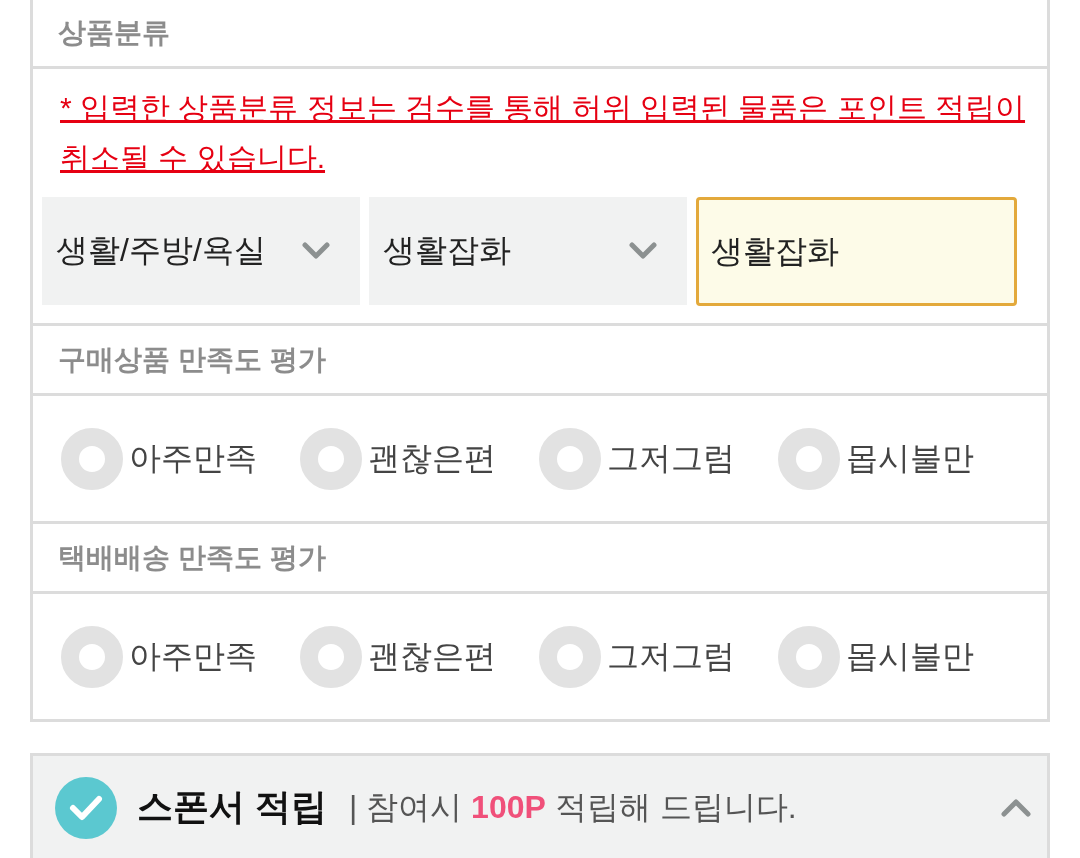 The width and height of the screenshot is (1080, 858). Describe the element at coordinates (86, 807) in the screenshot. I see `check-circle-icon` at that location.